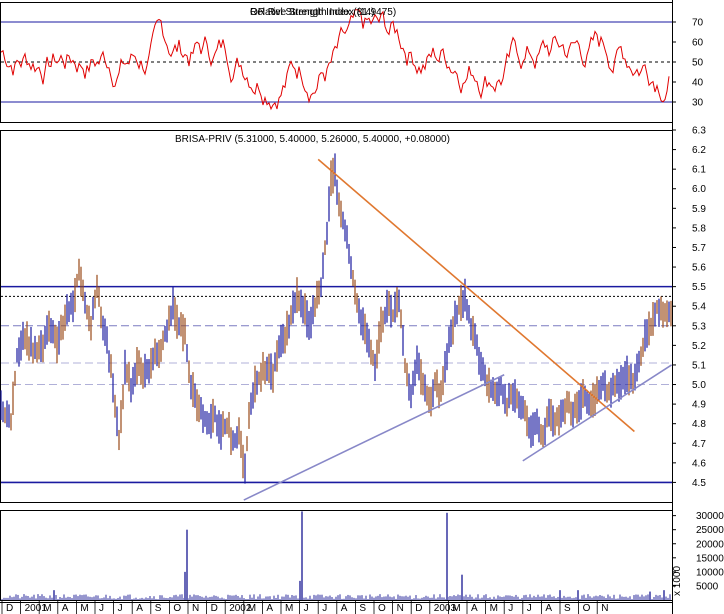 The width and height of the screenshot is (724, 614). What do you see at coordinates (699, 150) in the screenshot?
I see `price-tick-label: 6.2` at bounding box center [699, 150].